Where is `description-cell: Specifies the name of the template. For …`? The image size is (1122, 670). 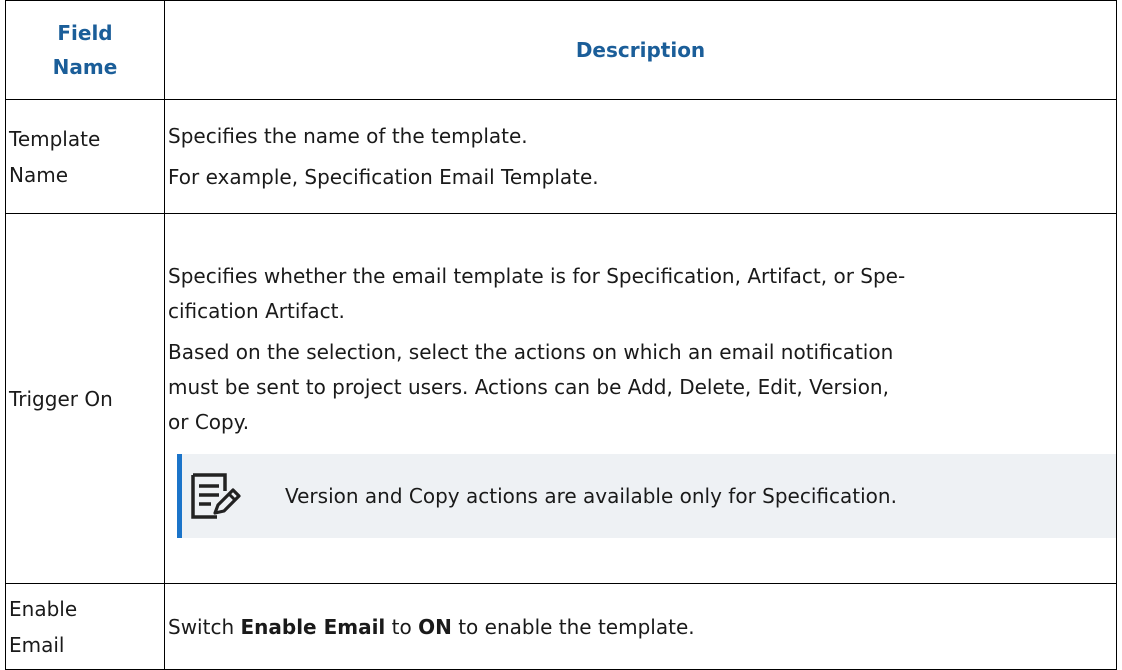
description-cell: Specifies the name of the template. For … is located at coordinates (640, 156).